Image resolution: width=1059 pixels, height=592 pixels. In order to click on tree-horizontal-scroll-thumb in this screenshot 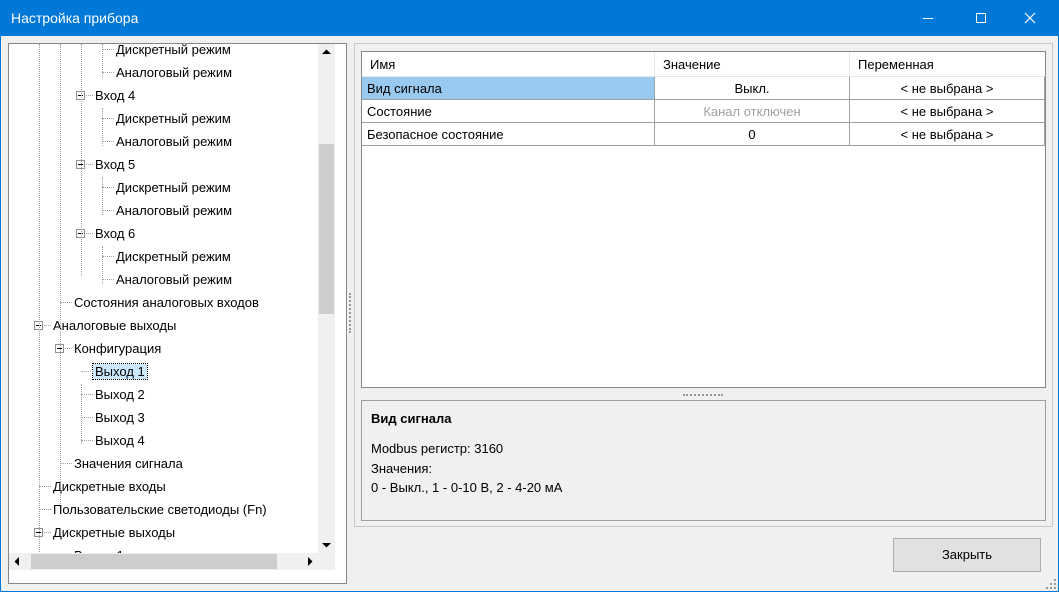, I will do `click(154, 561)`.